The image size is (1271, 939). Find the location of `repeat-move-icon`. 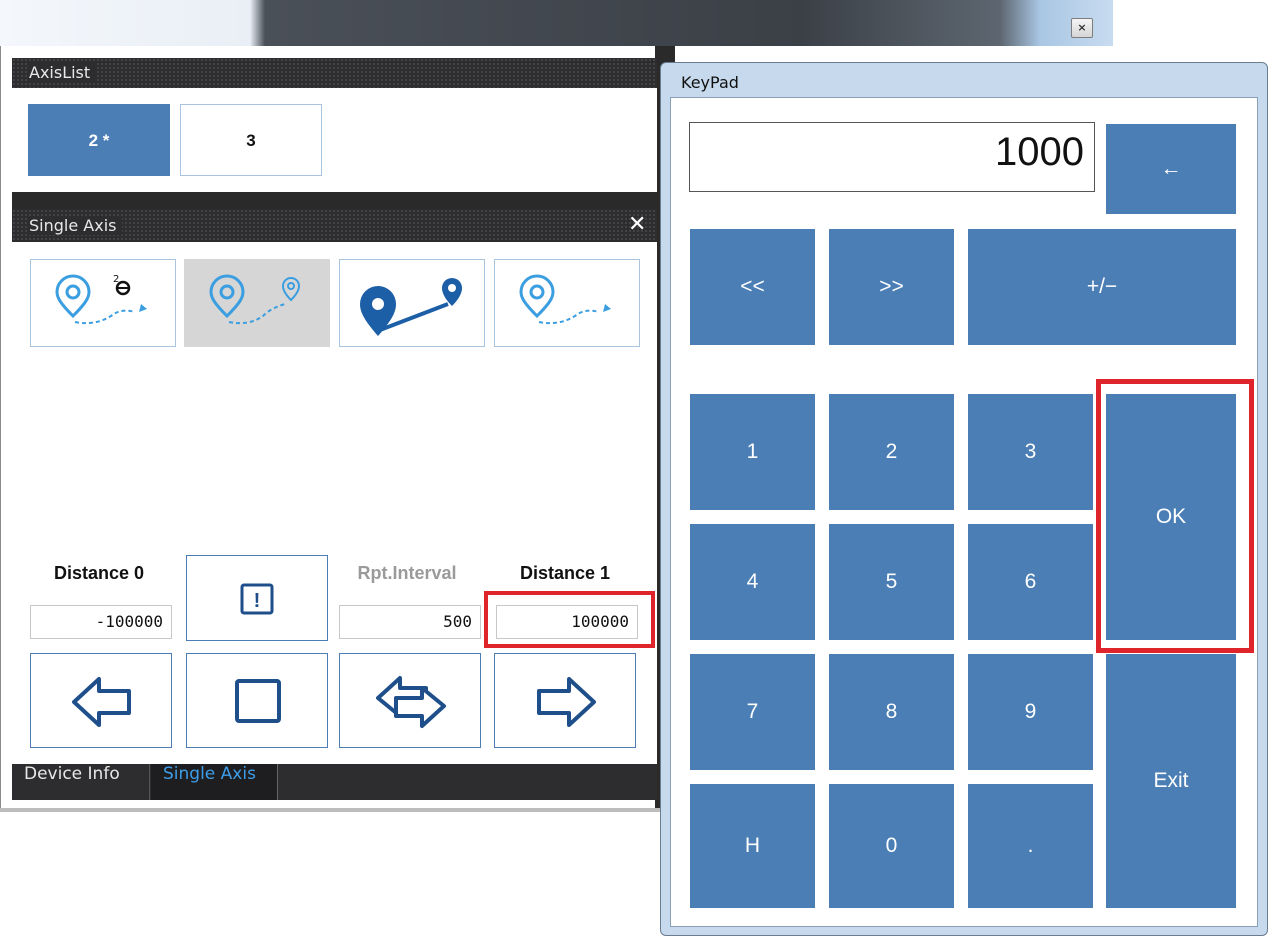

repeat-move-icon is located at coordinates (411, 702).